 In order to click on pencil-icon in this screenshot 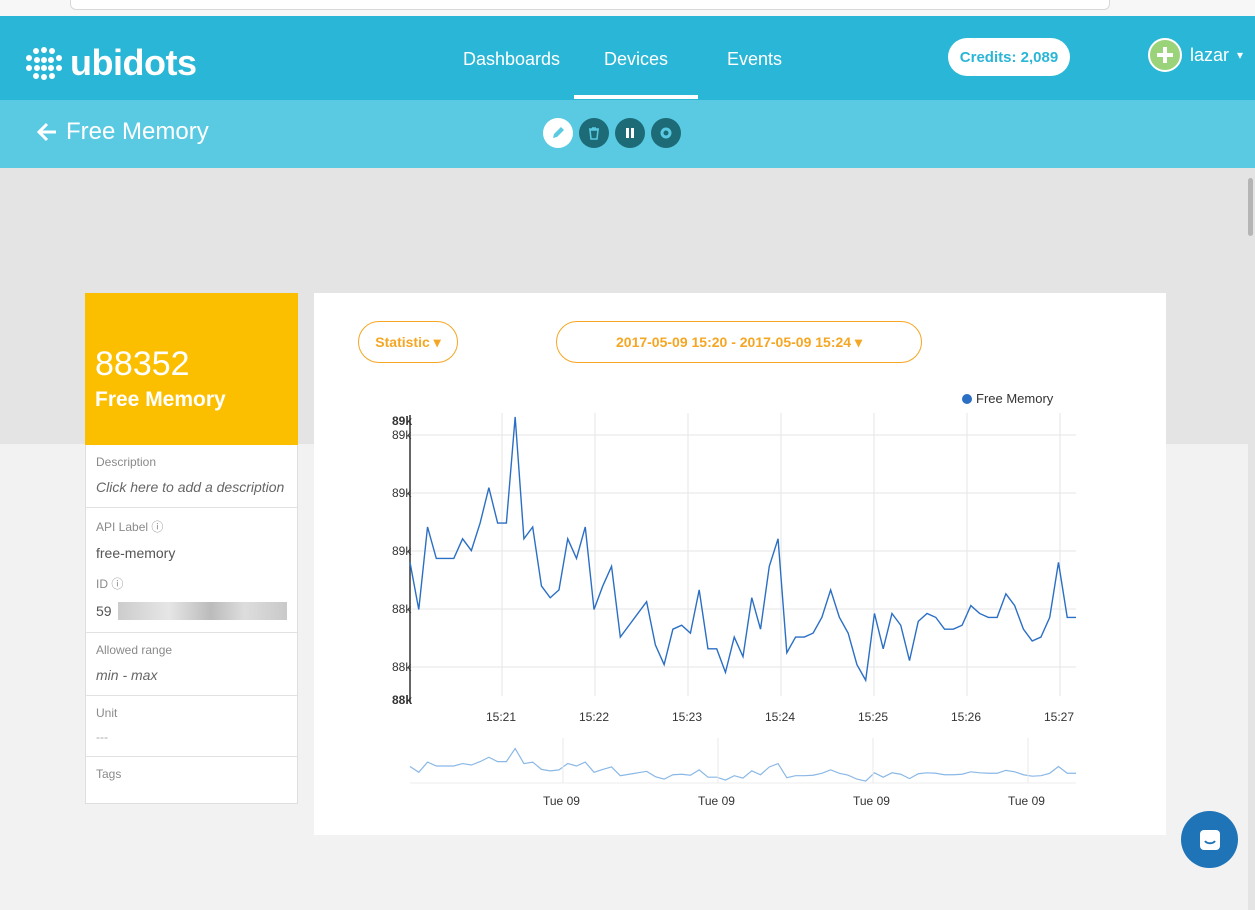, I will do `click(558, 132)`.